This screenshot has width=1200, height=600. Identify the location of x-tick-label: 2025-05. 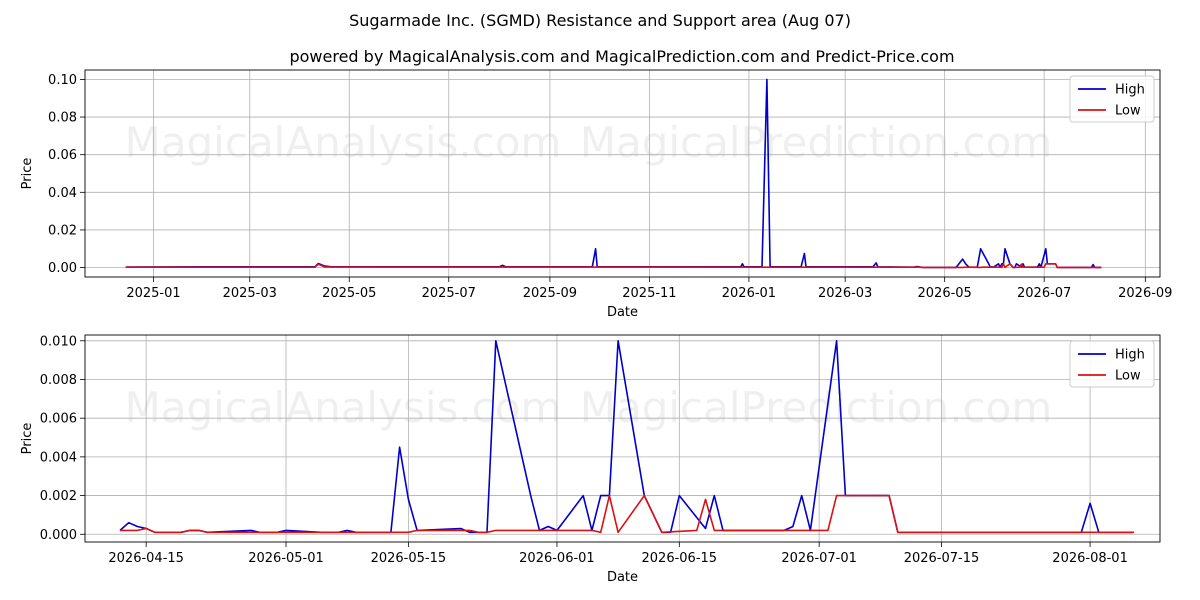
(349, 293).